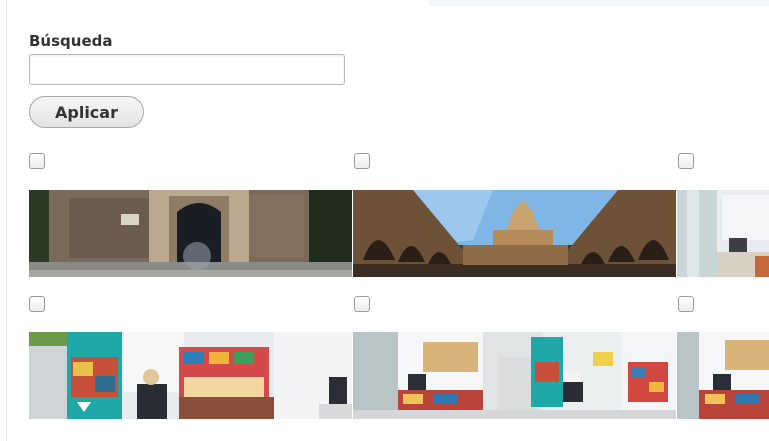 This screenshot has height=441, width=769. What do you see at coordinates (187, 69) in the screenshot?
I see `search-input` at bounding box center [187, 69].